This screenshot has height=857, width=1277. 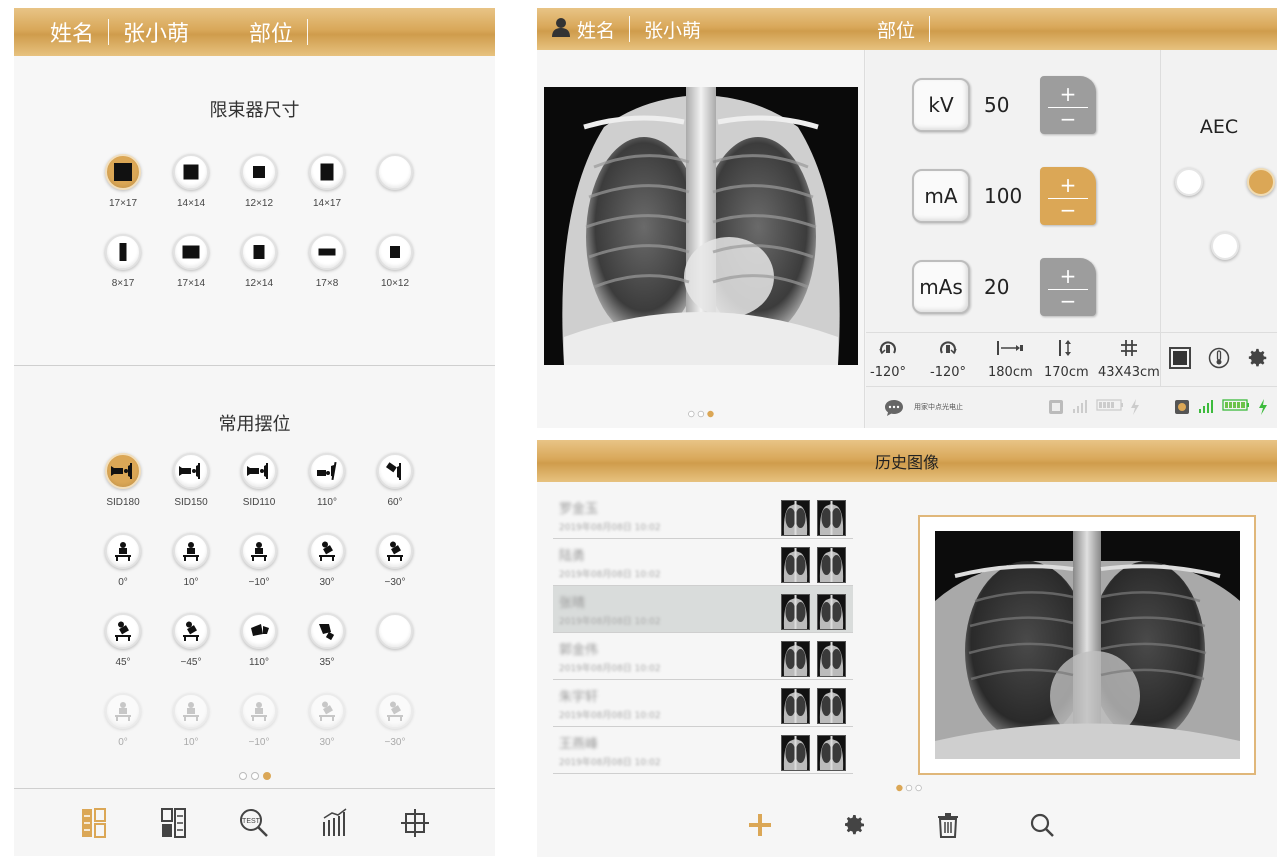 I want to click on positions-option: 110°, so click(x=259, y=653).